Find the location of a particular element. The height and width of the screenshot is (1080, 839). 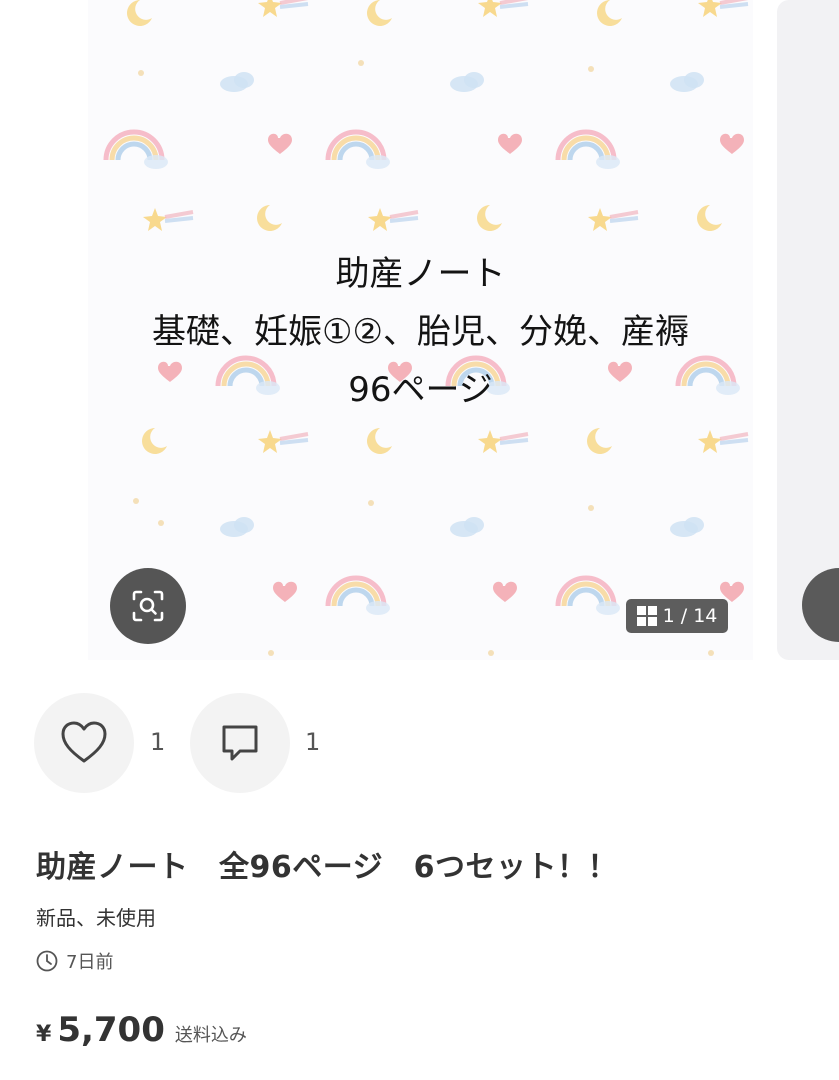

image-caption-line: 助産ノート is located at coordinates (420, 274).